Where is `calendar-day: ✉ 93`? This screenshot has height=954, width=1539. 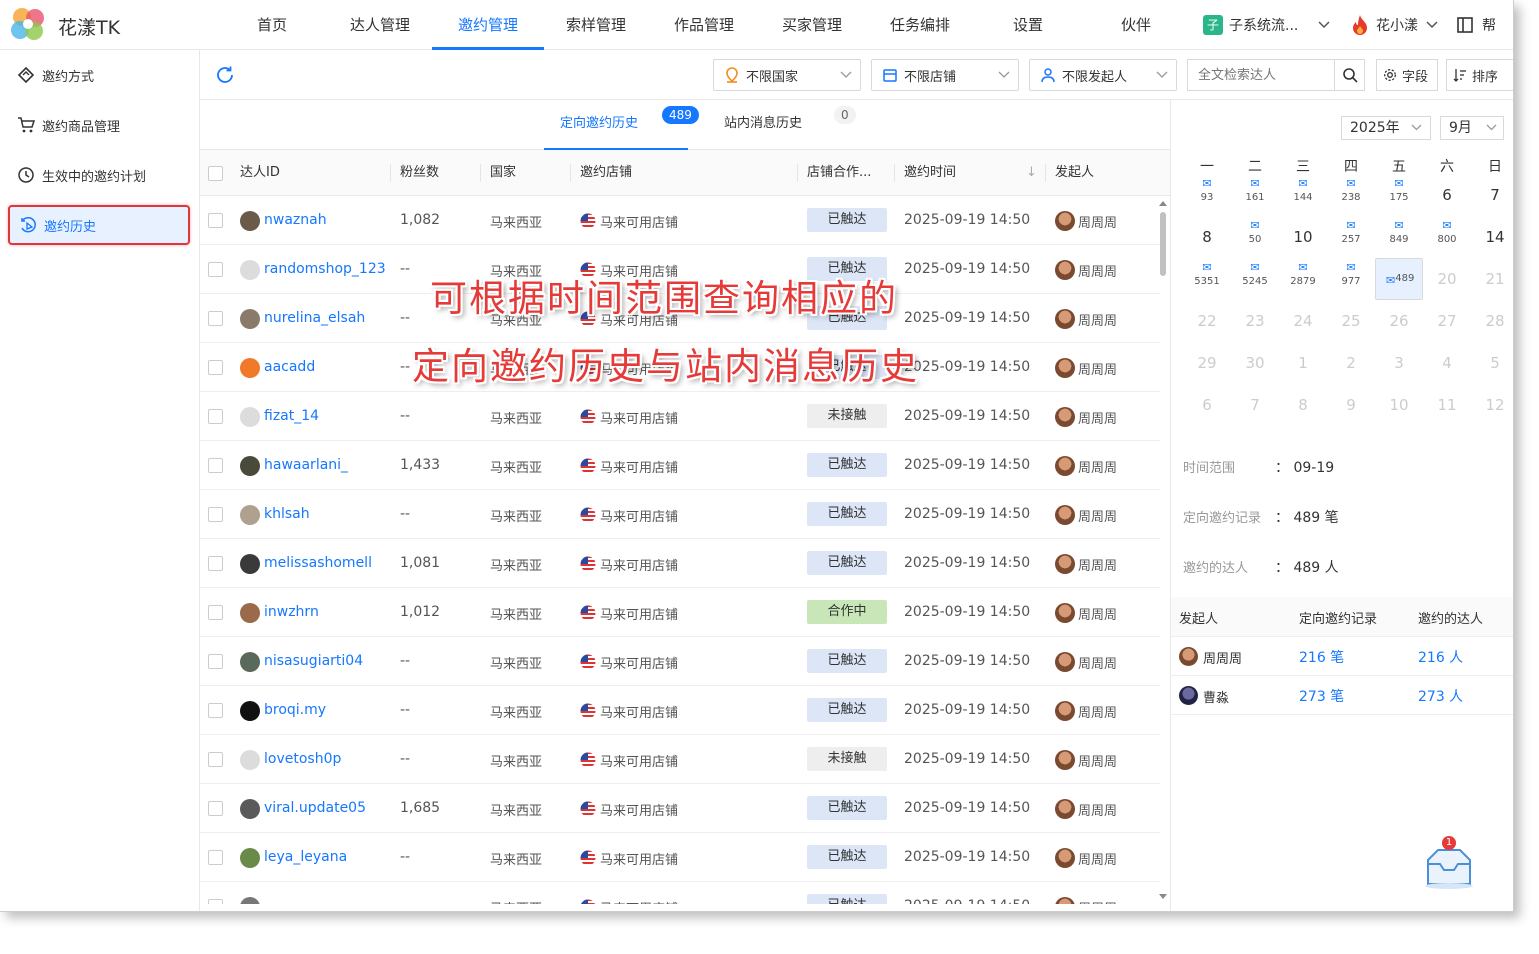 calendar-day: ✉ 93 is located at coordinates (1207, 195).